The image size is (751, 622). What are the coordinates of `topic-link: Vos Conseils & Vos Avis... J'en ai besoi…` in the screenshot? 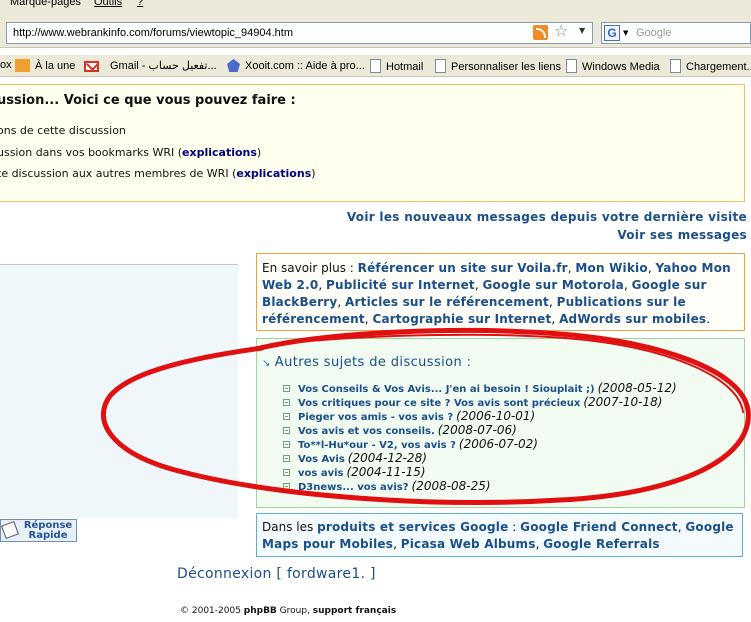 It's located at (446, 389).